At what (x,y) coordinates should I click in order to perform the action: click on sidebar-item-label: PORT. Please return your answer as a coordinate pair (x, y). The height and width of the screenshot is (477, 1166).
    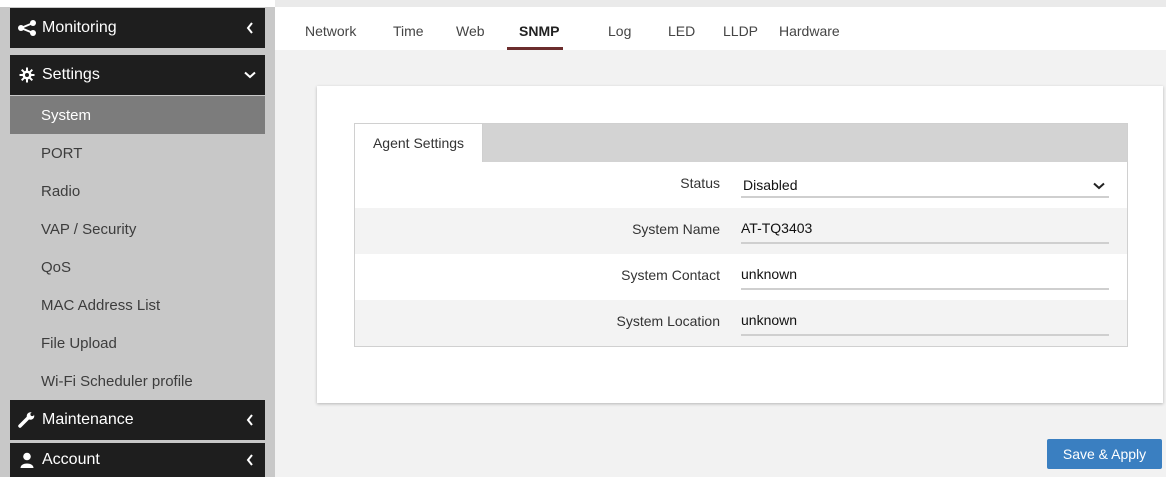
    Looking at the image, I should click on (62, 153).